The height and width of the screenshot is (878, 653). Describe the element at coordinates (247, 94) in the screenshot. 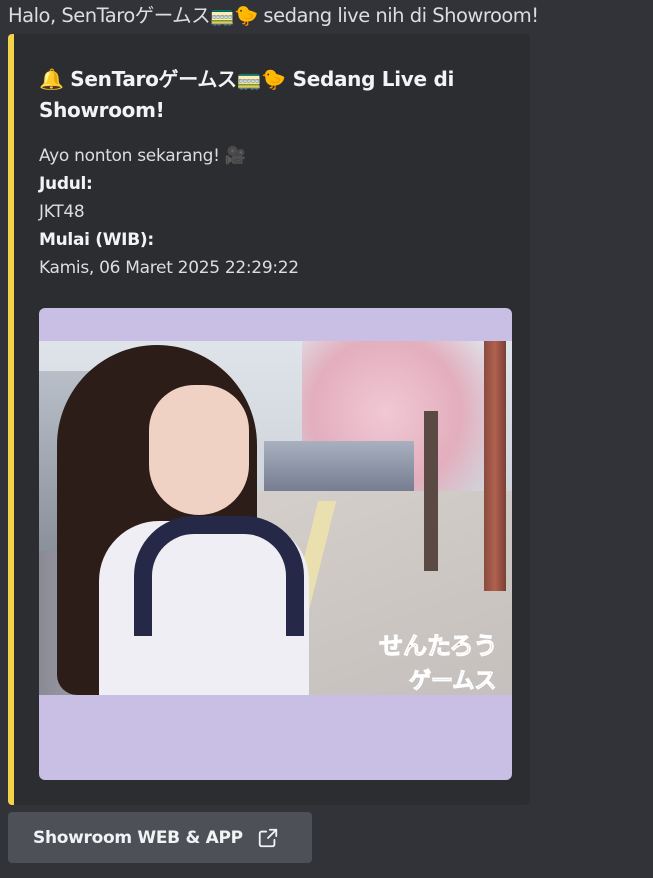

I see `embed-title: 🔔 SenTaroゲームス🚃🐤 Sedang Live di Showroom!` at that location.